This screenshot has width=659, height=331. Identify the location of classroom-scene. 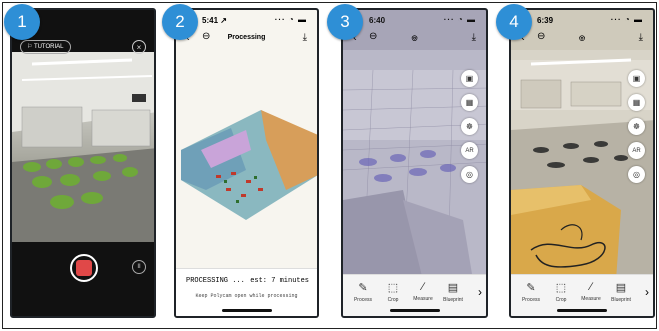
(83, 147).